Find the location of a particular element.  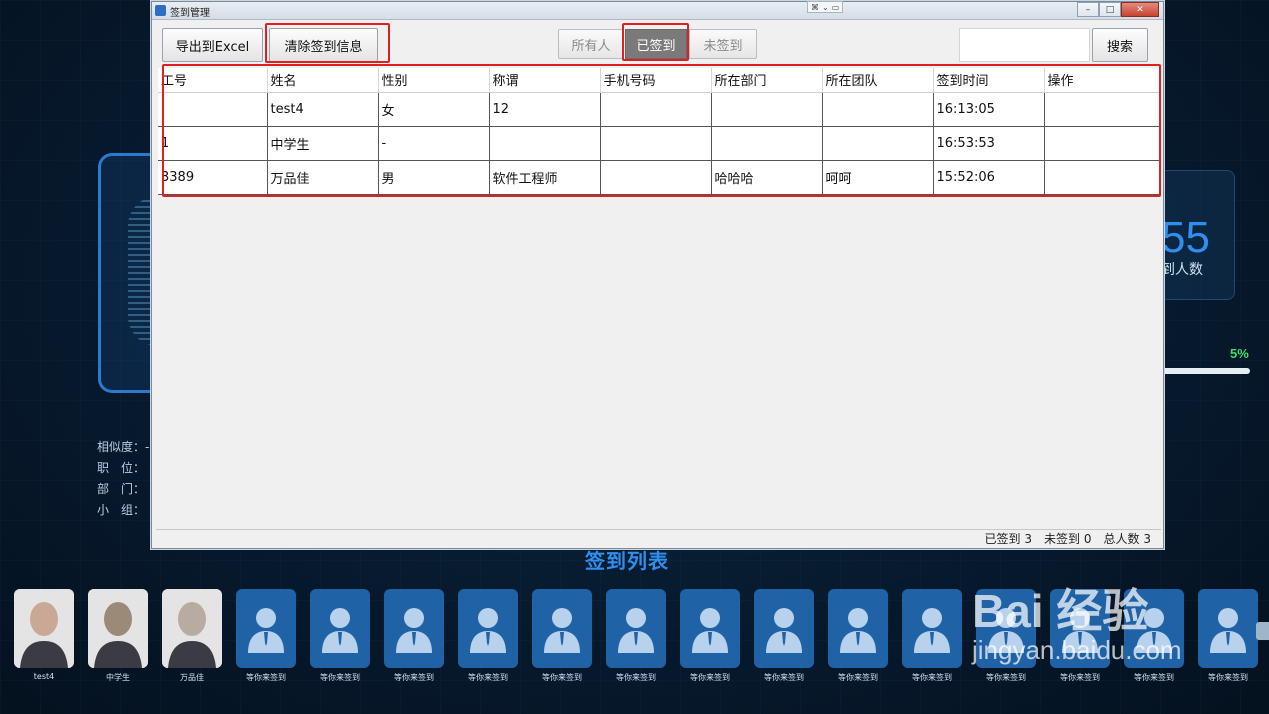

table-cell: - is located at coordinates (433, 143).